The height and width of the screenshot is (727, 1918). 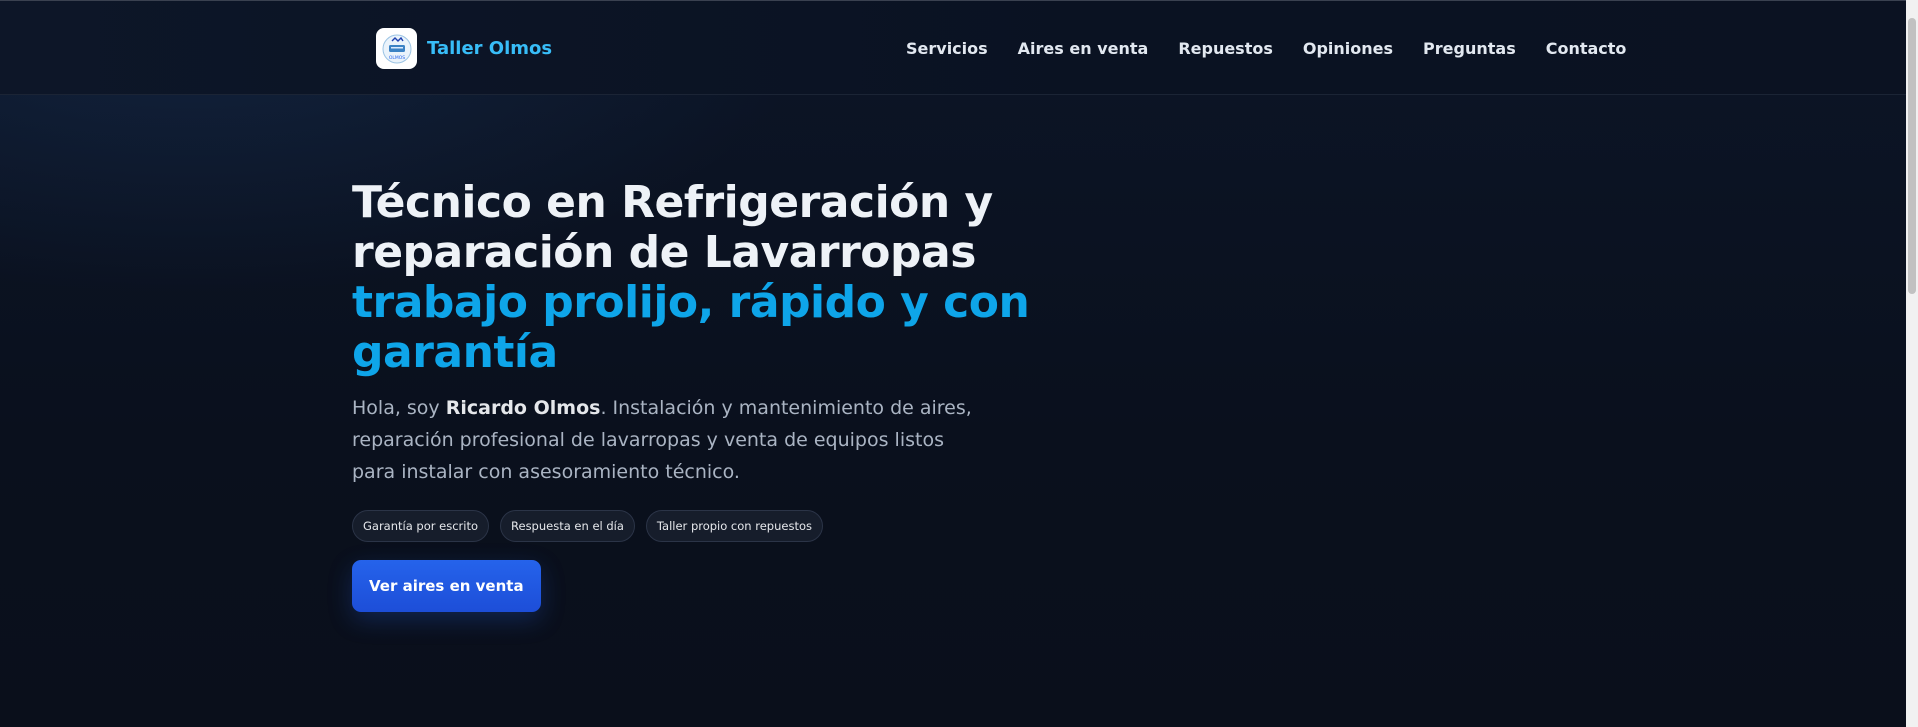 What do you see at coordinates (523, 408) in the screenshot?
I see `hero-sub-name: Ricardo Olmos` at bounding box center [523, 408].